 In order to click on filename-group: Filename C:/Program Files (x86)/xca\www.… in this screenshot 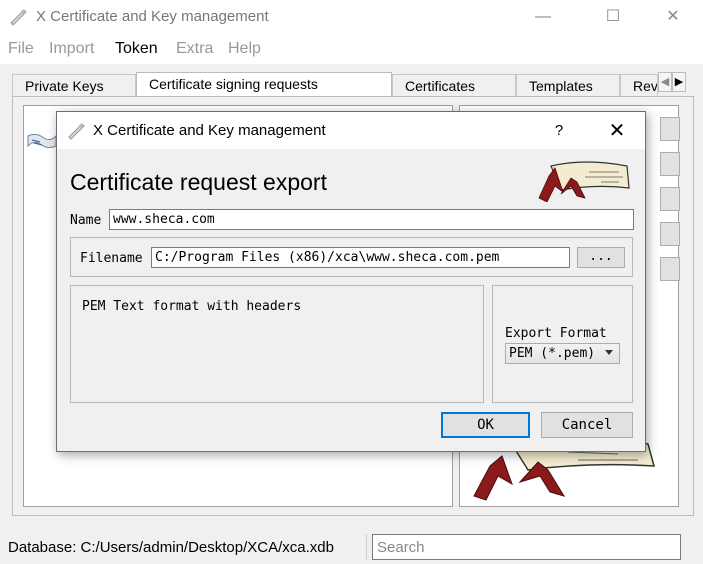, I will do `click(351, 257)`.